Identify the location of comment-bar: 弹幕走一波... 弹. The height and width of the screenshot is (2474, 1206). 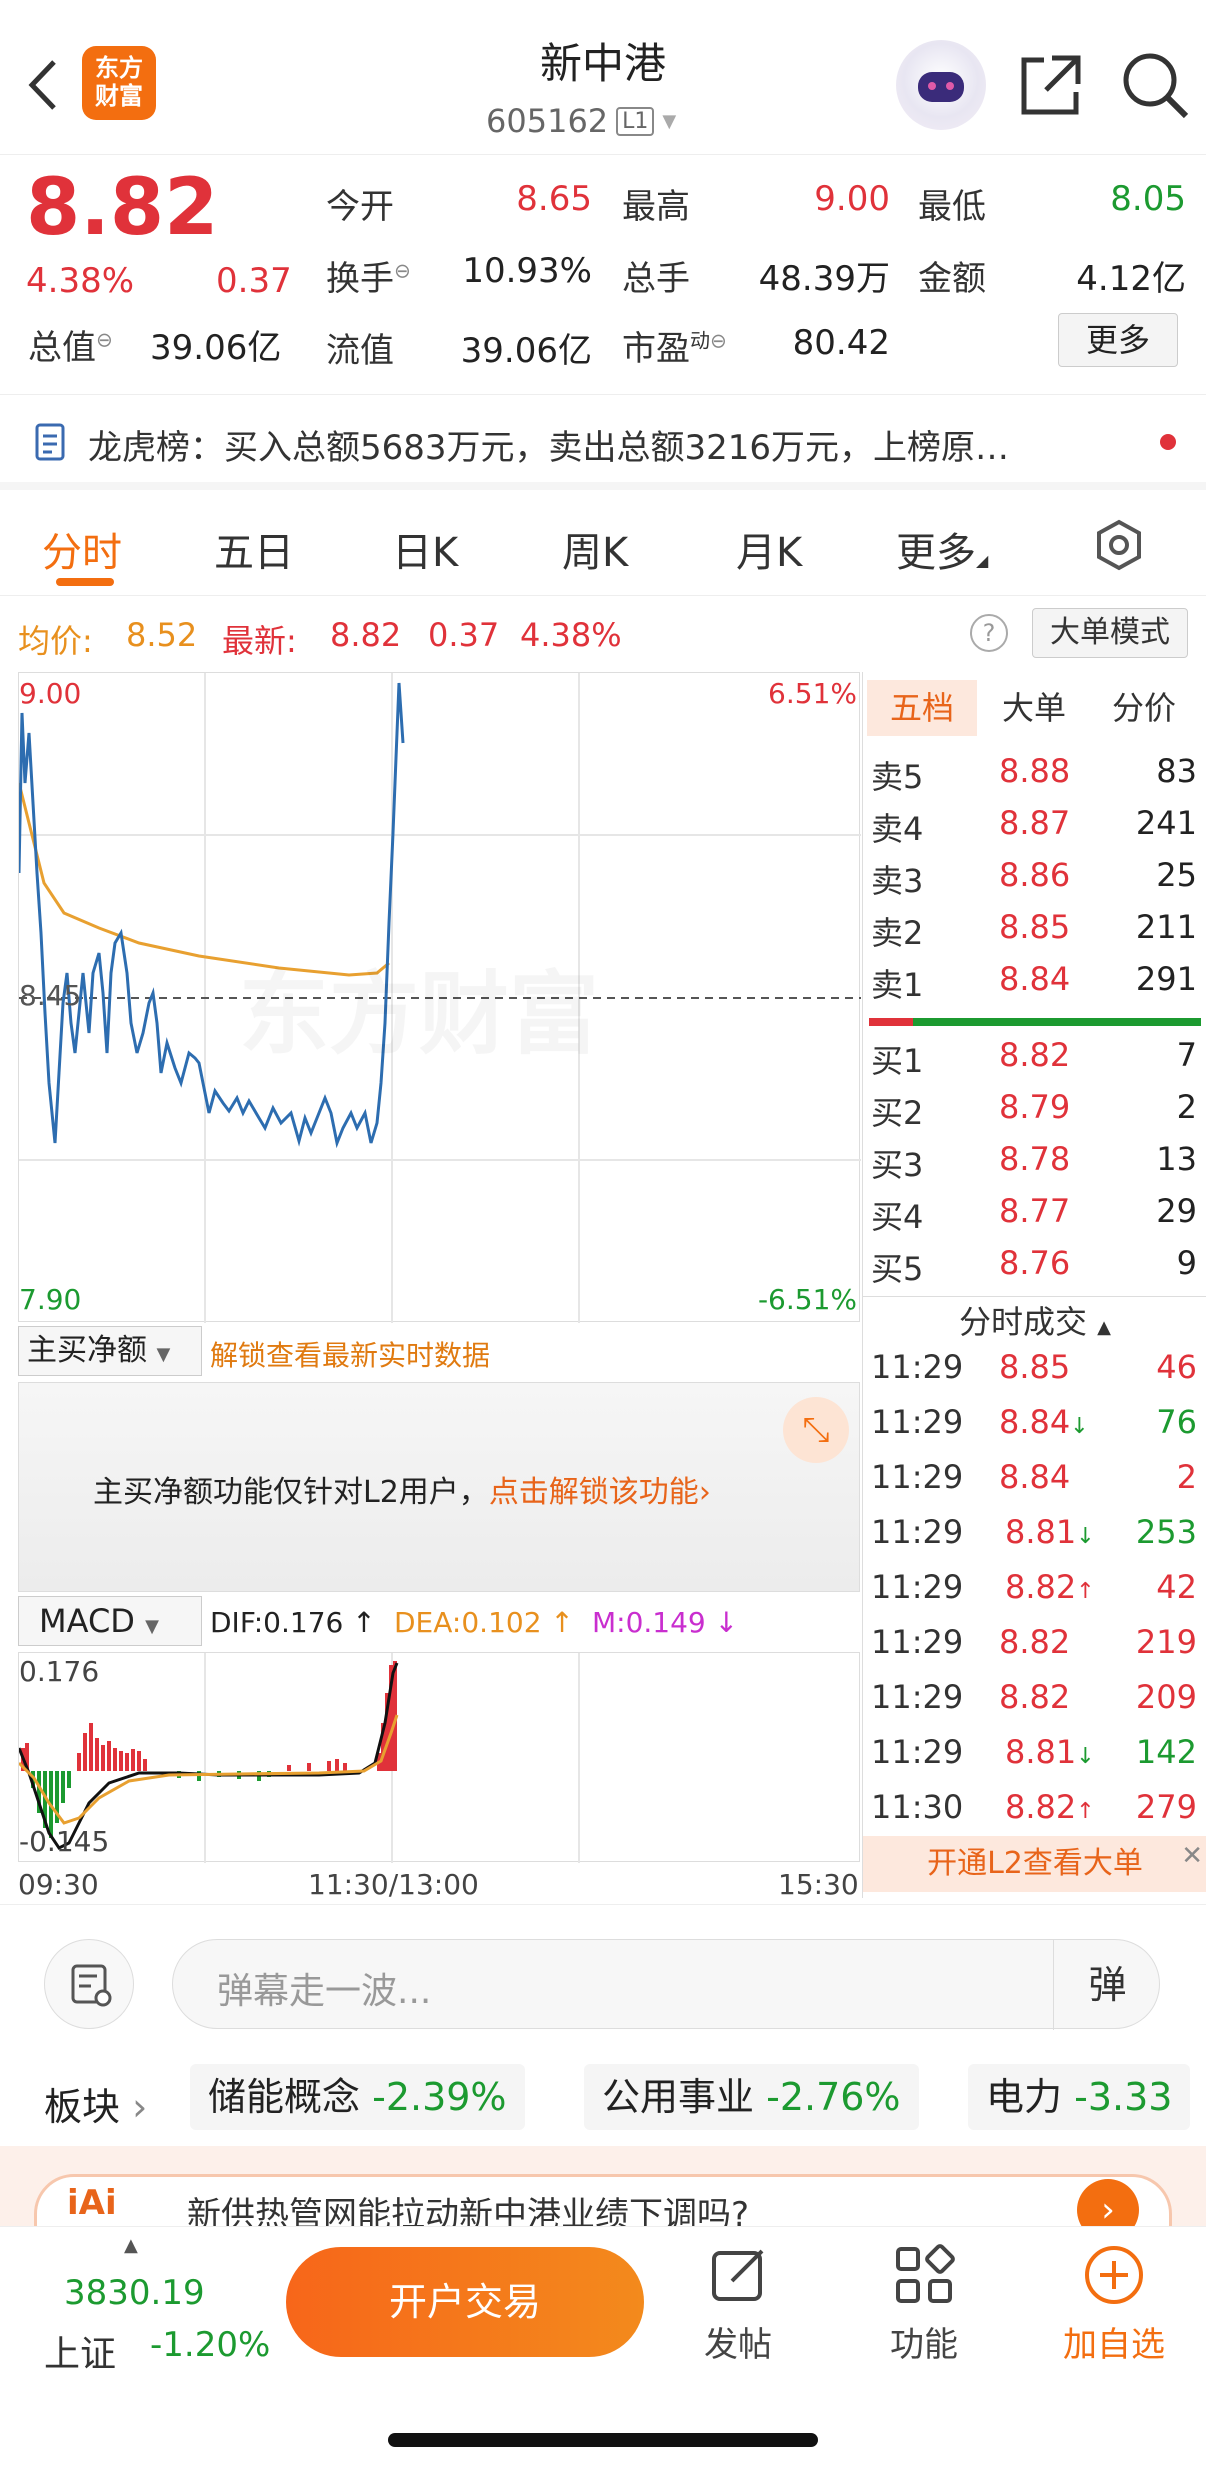
(603, 1979).